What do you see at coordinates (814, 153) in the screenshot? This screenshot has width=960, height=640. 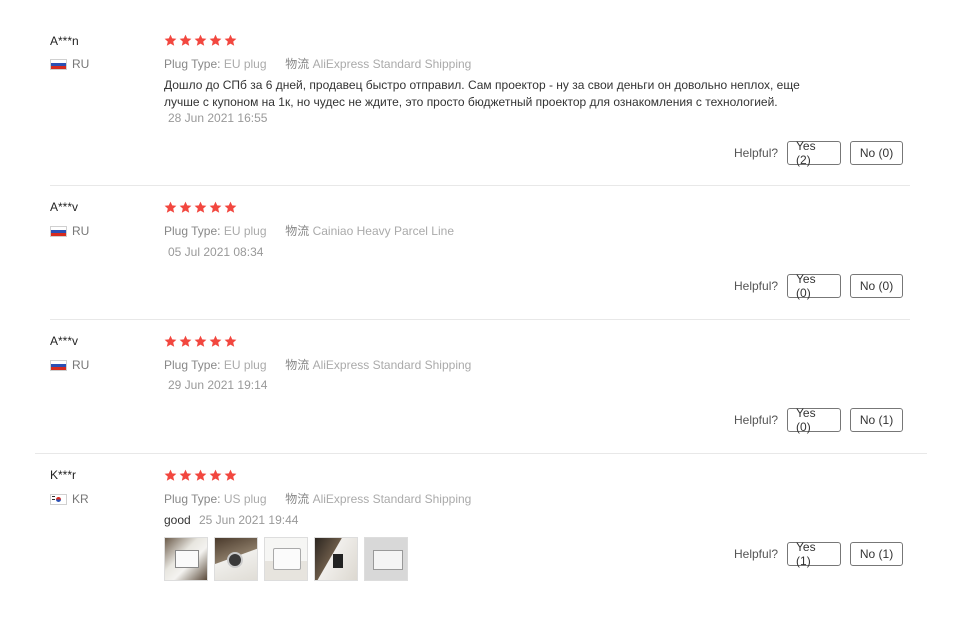 I see `helpful-yes-button: Yes (2)` at bounding box center [814, 153].